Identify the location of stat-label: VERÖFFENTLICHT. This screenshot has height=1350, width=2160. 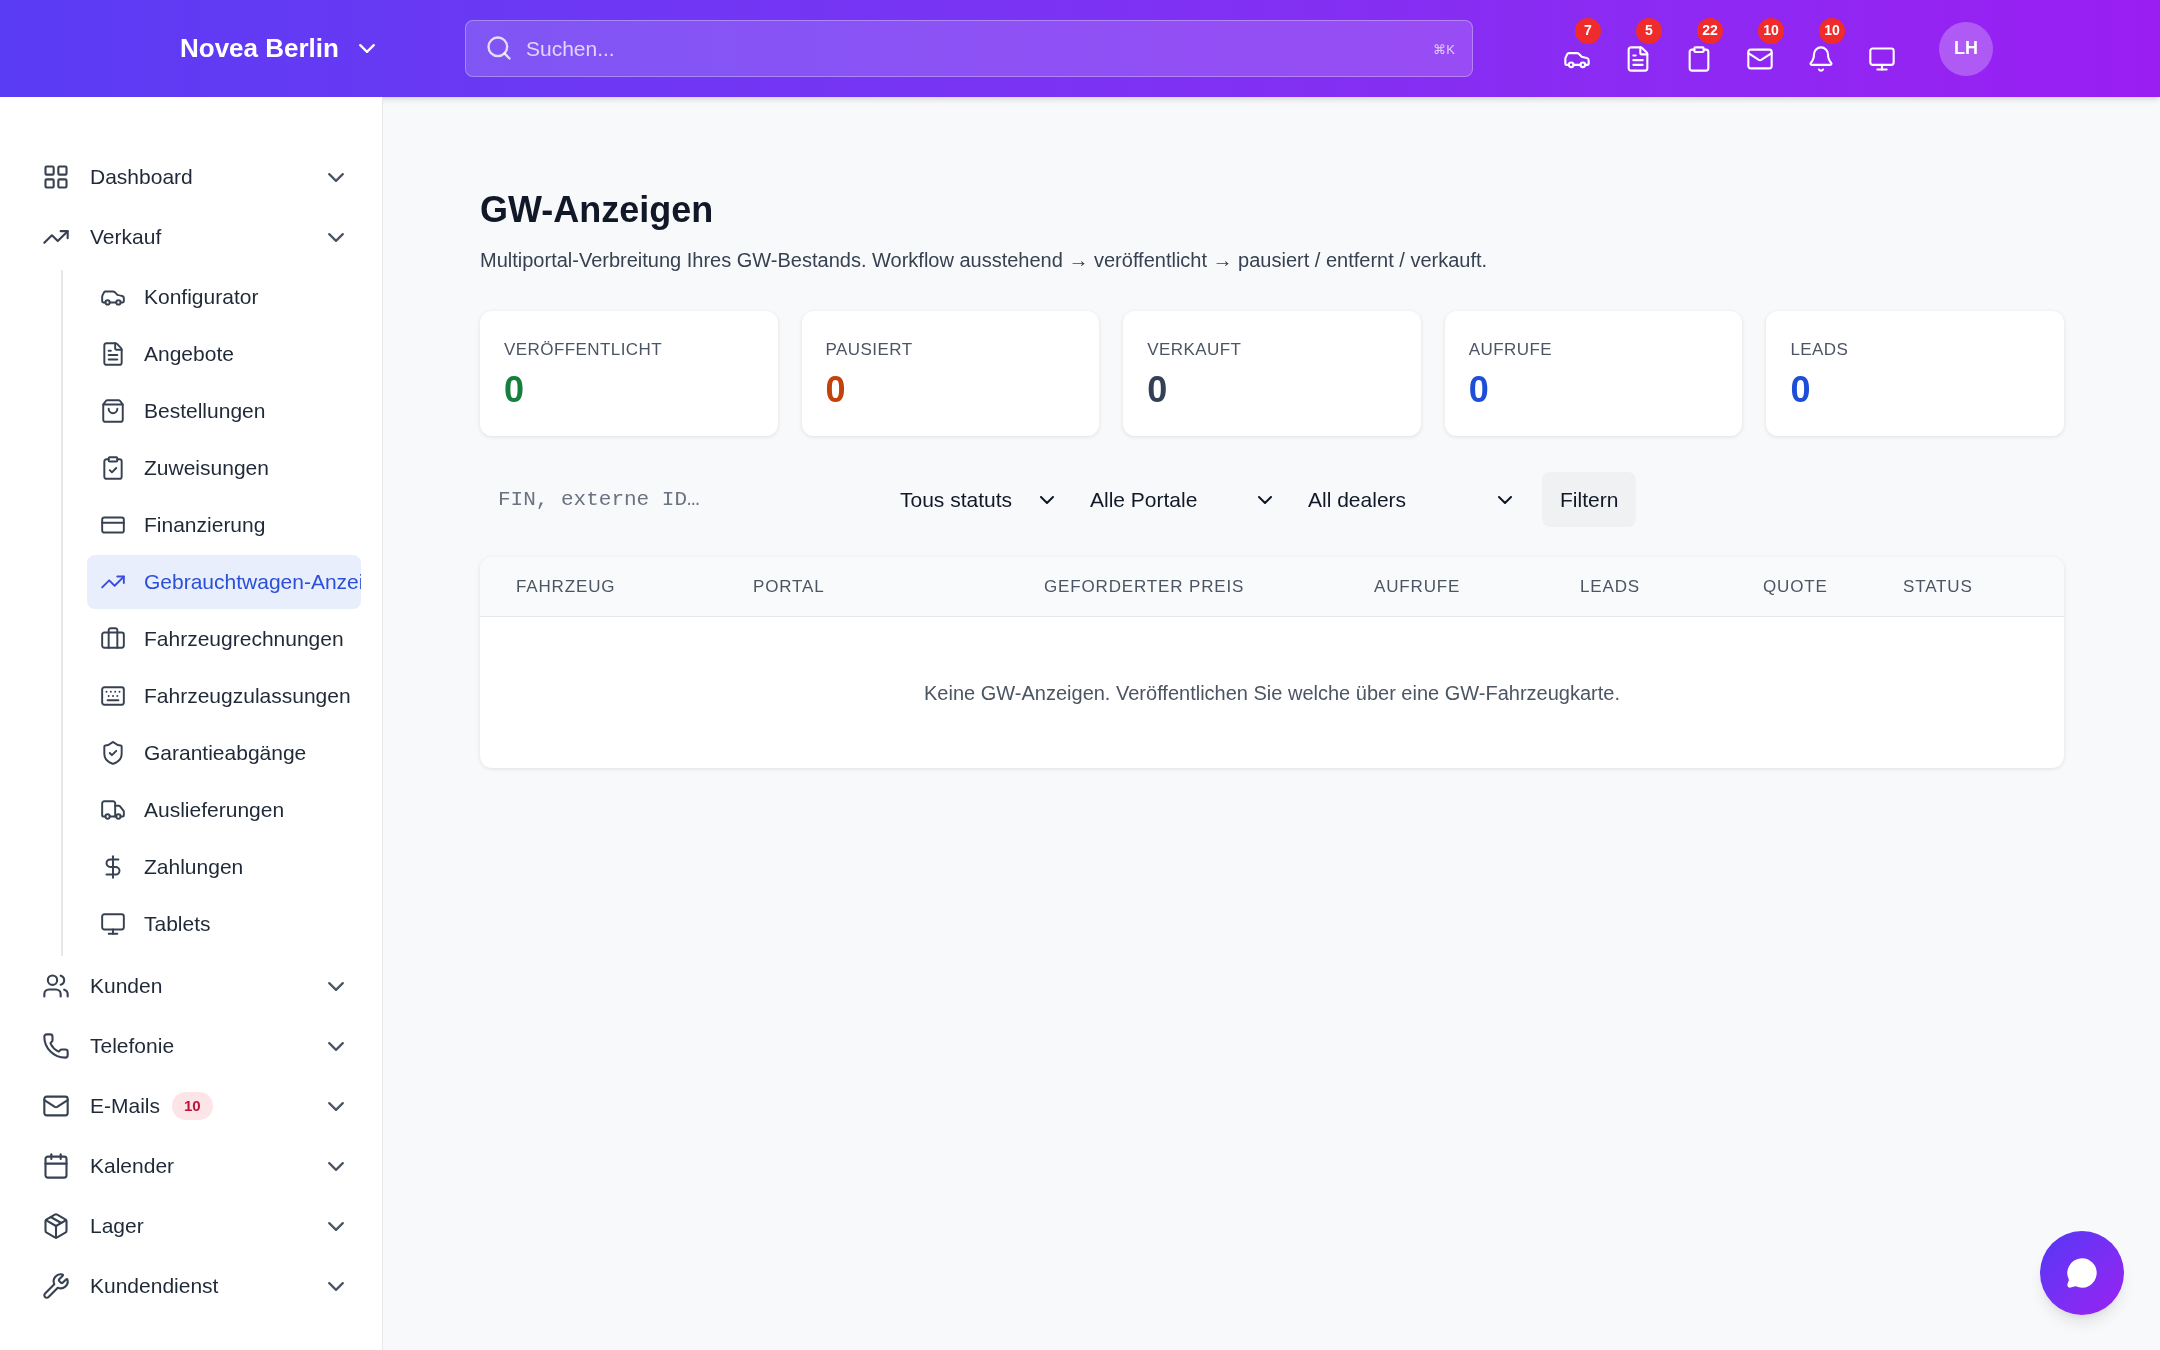
(583, 350).